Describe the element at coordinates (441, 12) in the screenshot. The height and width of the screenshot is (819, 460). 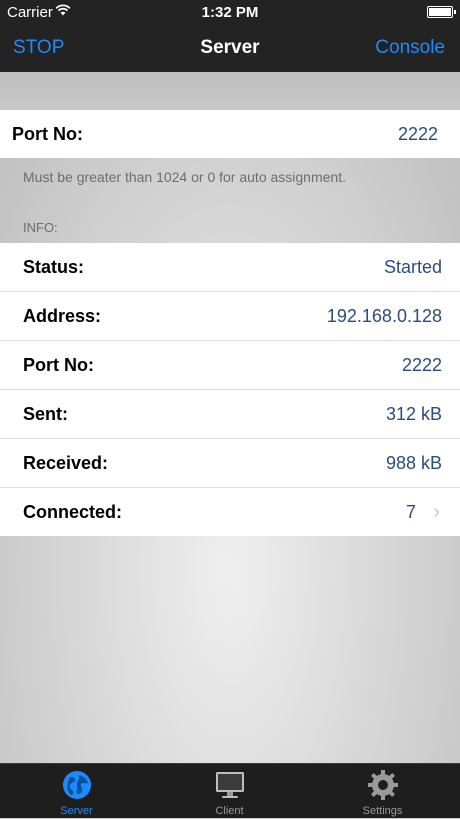
I see `battery-icon` at that location.